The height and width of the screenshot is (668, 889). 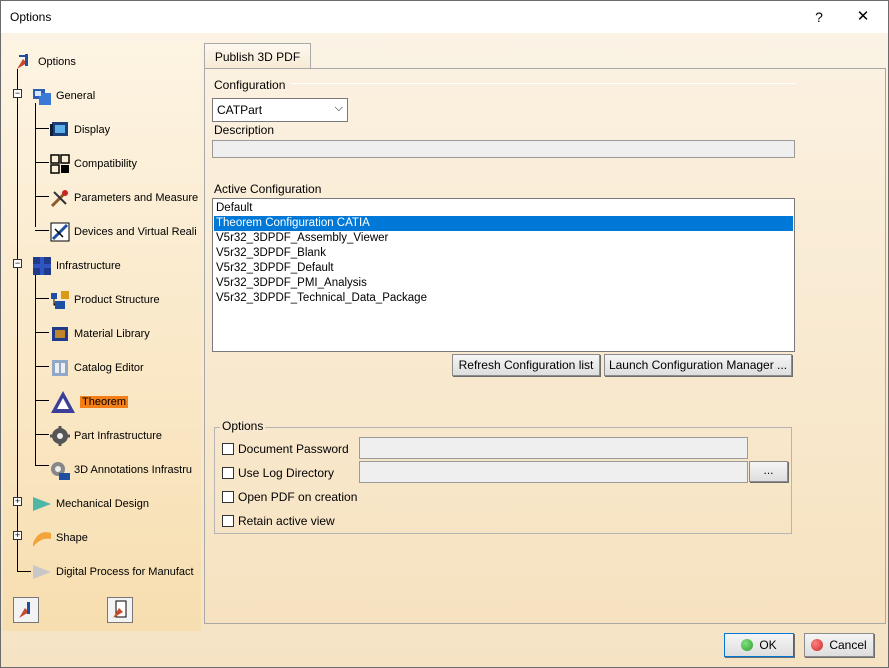 I want to click on close-button: ✕, so click(x=863, y=17).